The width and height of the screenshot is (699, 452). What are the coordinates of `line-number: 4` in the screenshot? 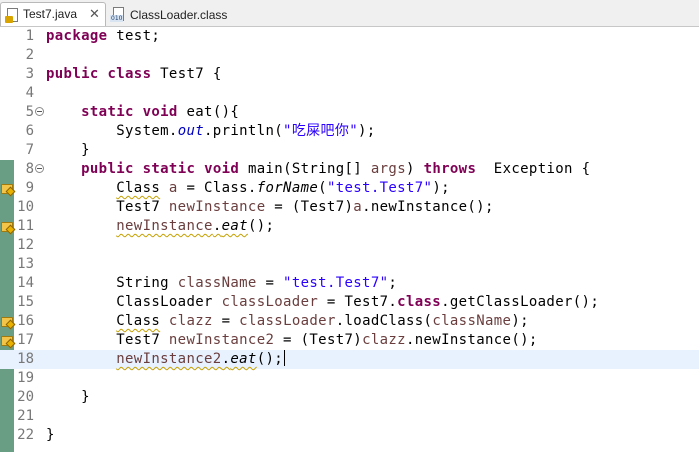 It's located at (29, 93).